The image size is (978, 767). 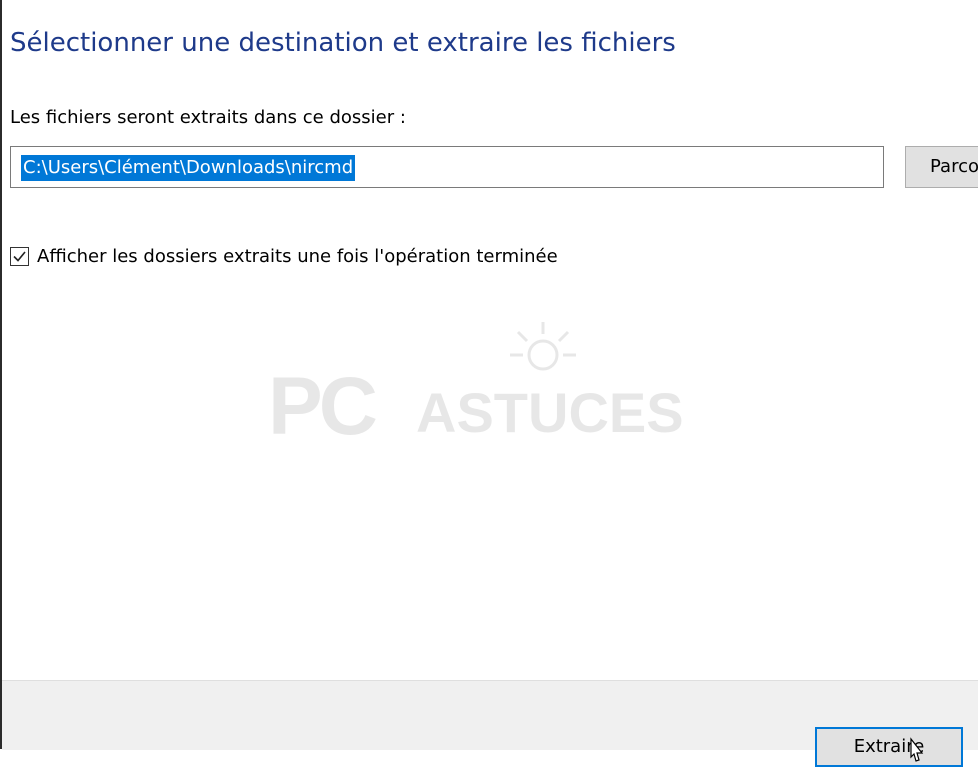 I want to click on destination-path-input: C:\Users\Clément\Downloads\nircmd, so click(x=447, y=167).